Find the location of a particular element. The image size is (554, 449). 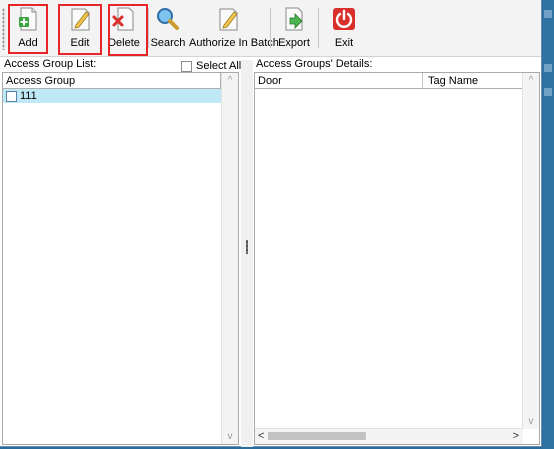

row-group-name: 111 is located at coordinates (28, 96).